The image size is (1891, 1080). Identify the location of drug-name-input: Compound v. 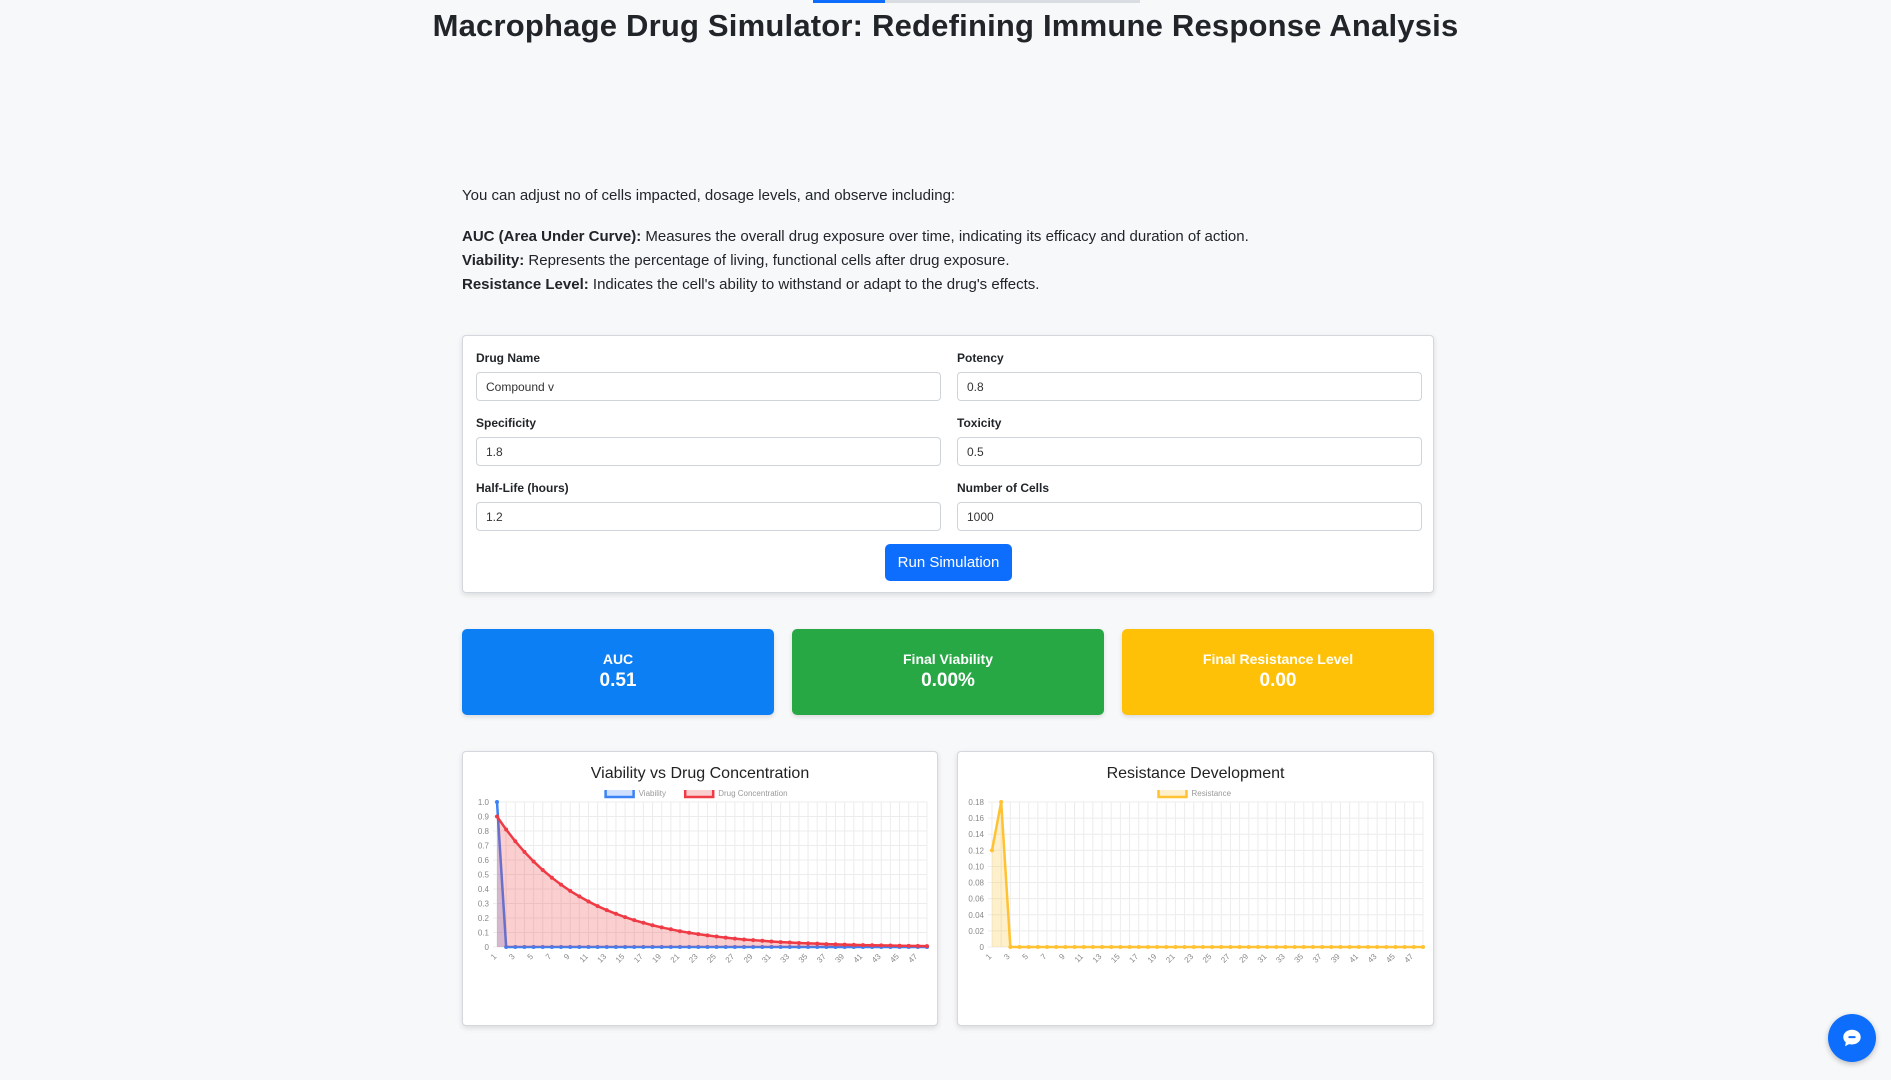
(708, 386).